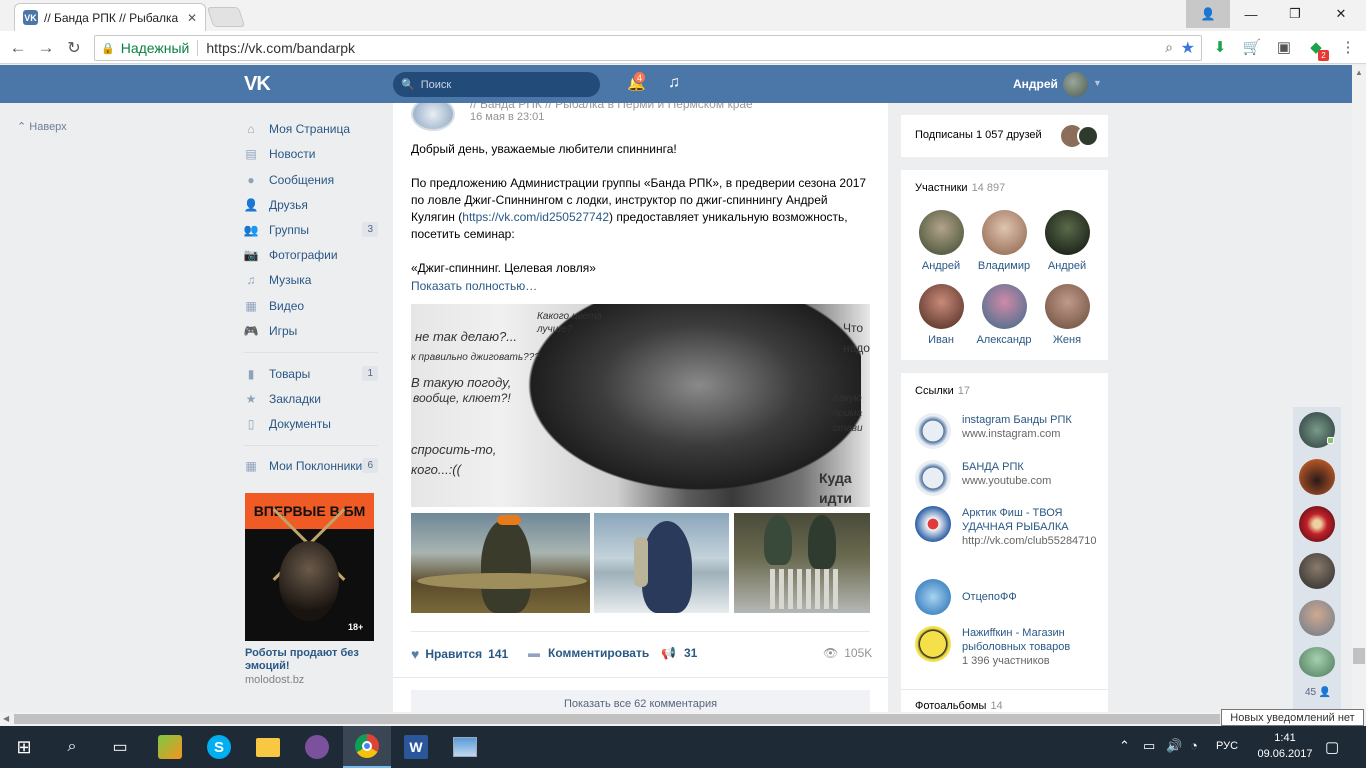 This screenshot has height=768, width=1366. I want to click on sidebar-item-games: 🎮 Игры, so click(311, 330).